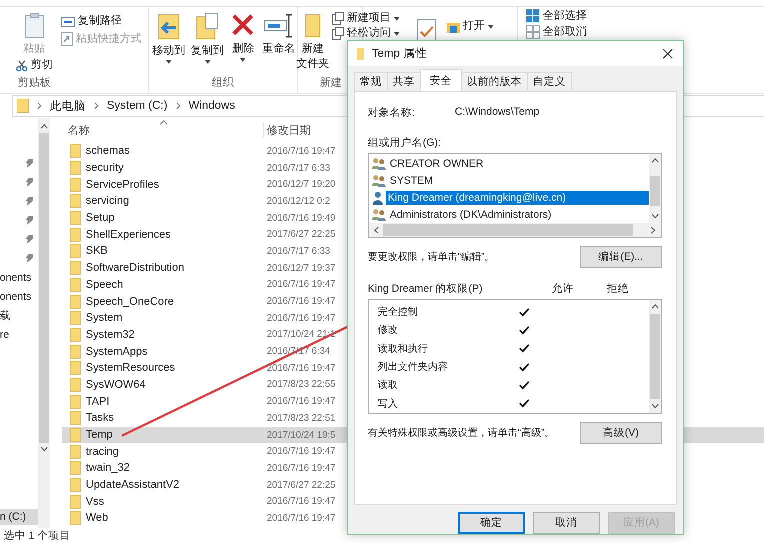 Image resolution: width=764 pixels, height=543 pixels. What do you see at coordinates (331, 83) in the screenshot?
I see `group-label: 新建` at bounding box center [331, 83].